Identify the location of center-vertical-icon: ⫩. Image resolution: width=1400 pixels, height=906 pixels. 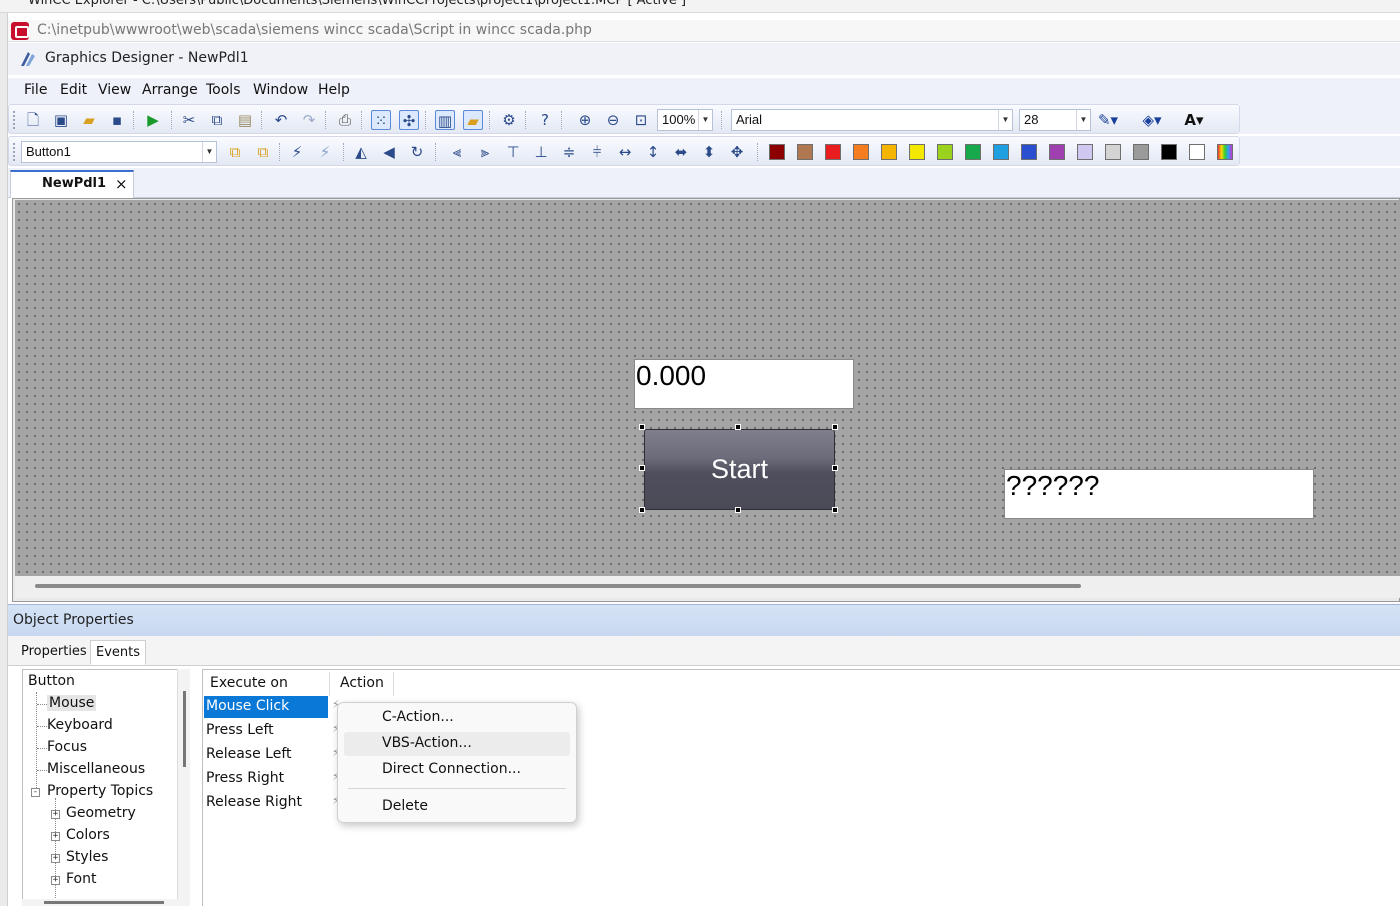
(597, 152).